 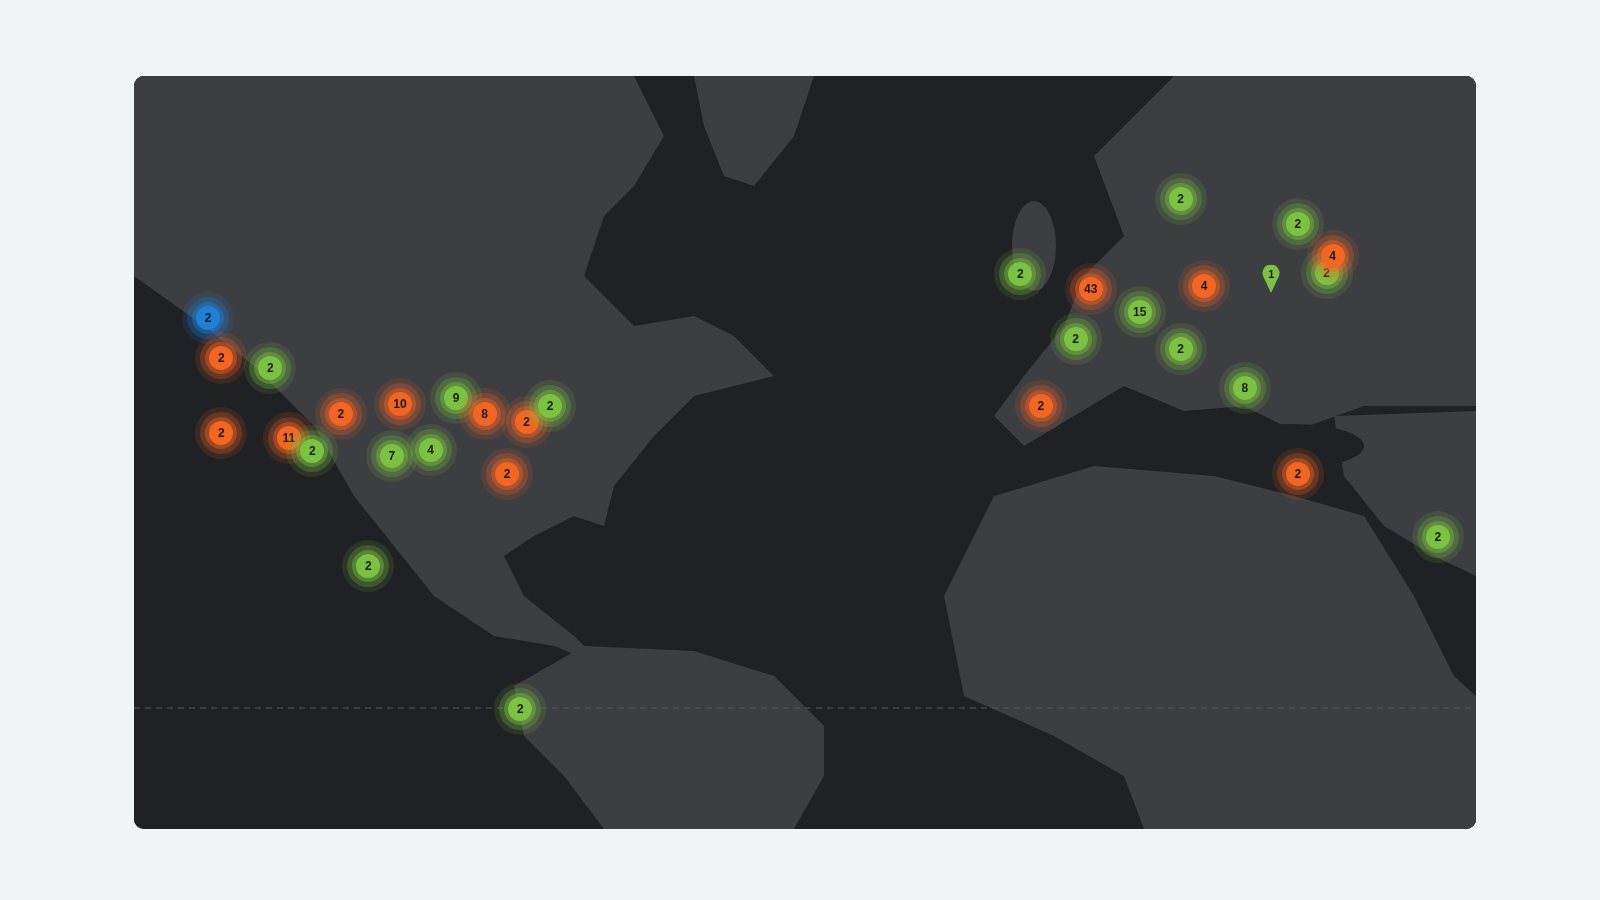 I want to click on map-pin: 1, so click(x=1271, y=278).